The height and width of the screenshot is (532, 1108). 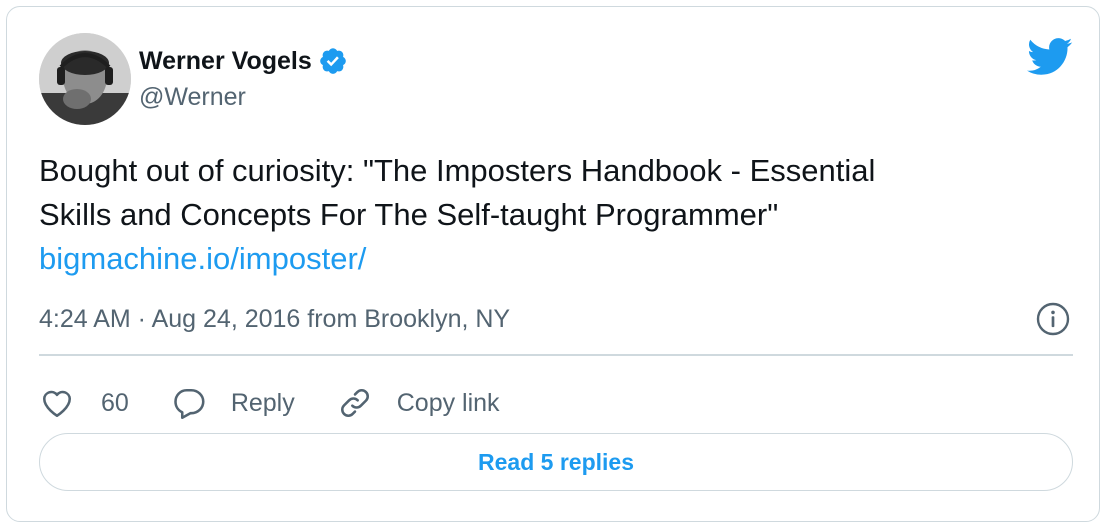 I want to click on speech-bubble-icon, so click(x=189, y=403).